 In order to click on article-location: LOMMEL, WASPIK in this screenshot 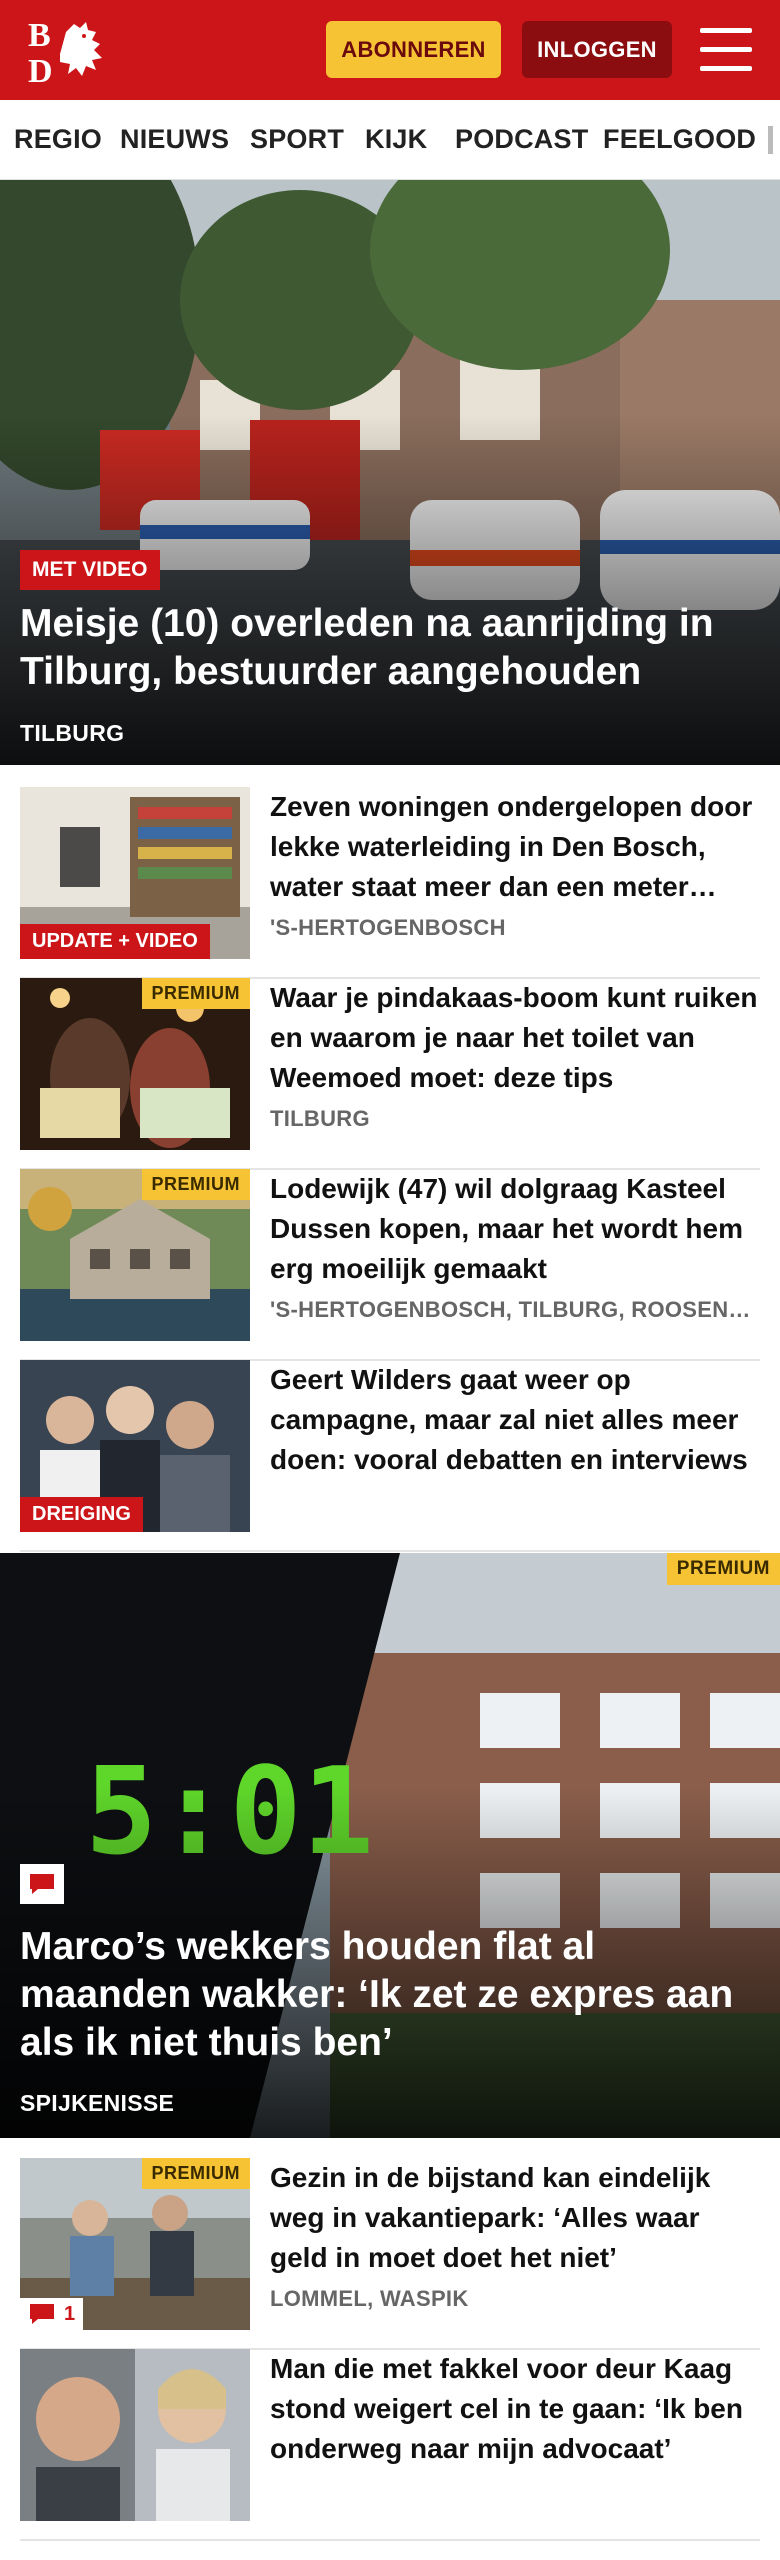, I will do `click(369, 2298)`.